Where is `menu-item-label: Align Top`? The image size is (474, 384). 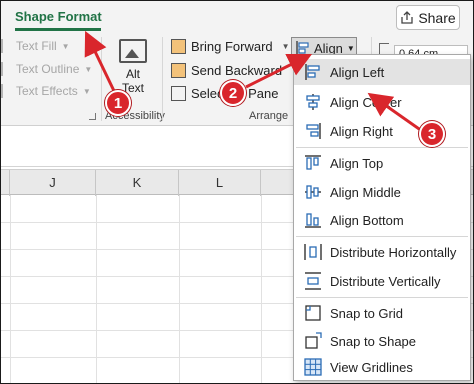 menu-item-label: Align Top is located at coordinates (357, 163).